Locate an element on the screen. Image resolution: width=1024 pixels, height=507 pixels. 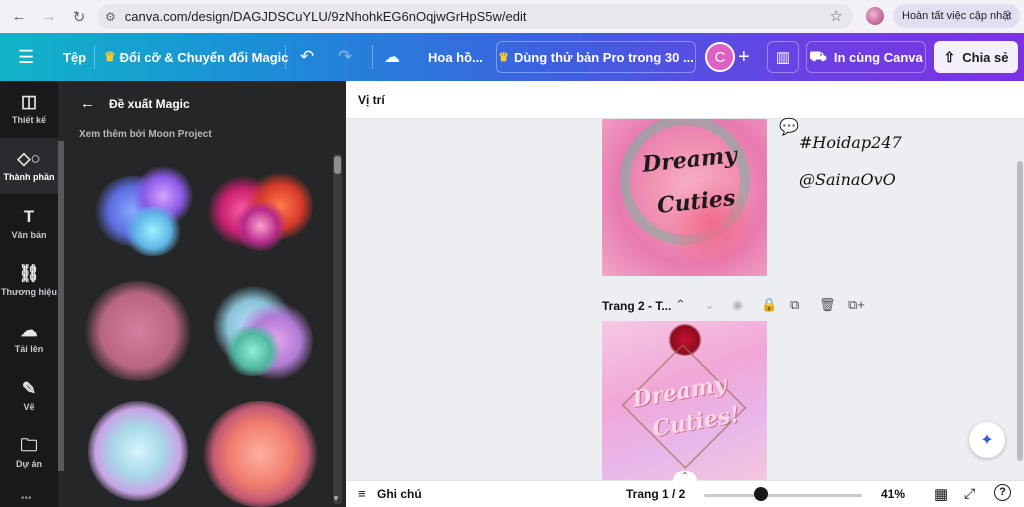
rail-item-elements: ◇○ Thành phần is located at coordinates (29, 166).